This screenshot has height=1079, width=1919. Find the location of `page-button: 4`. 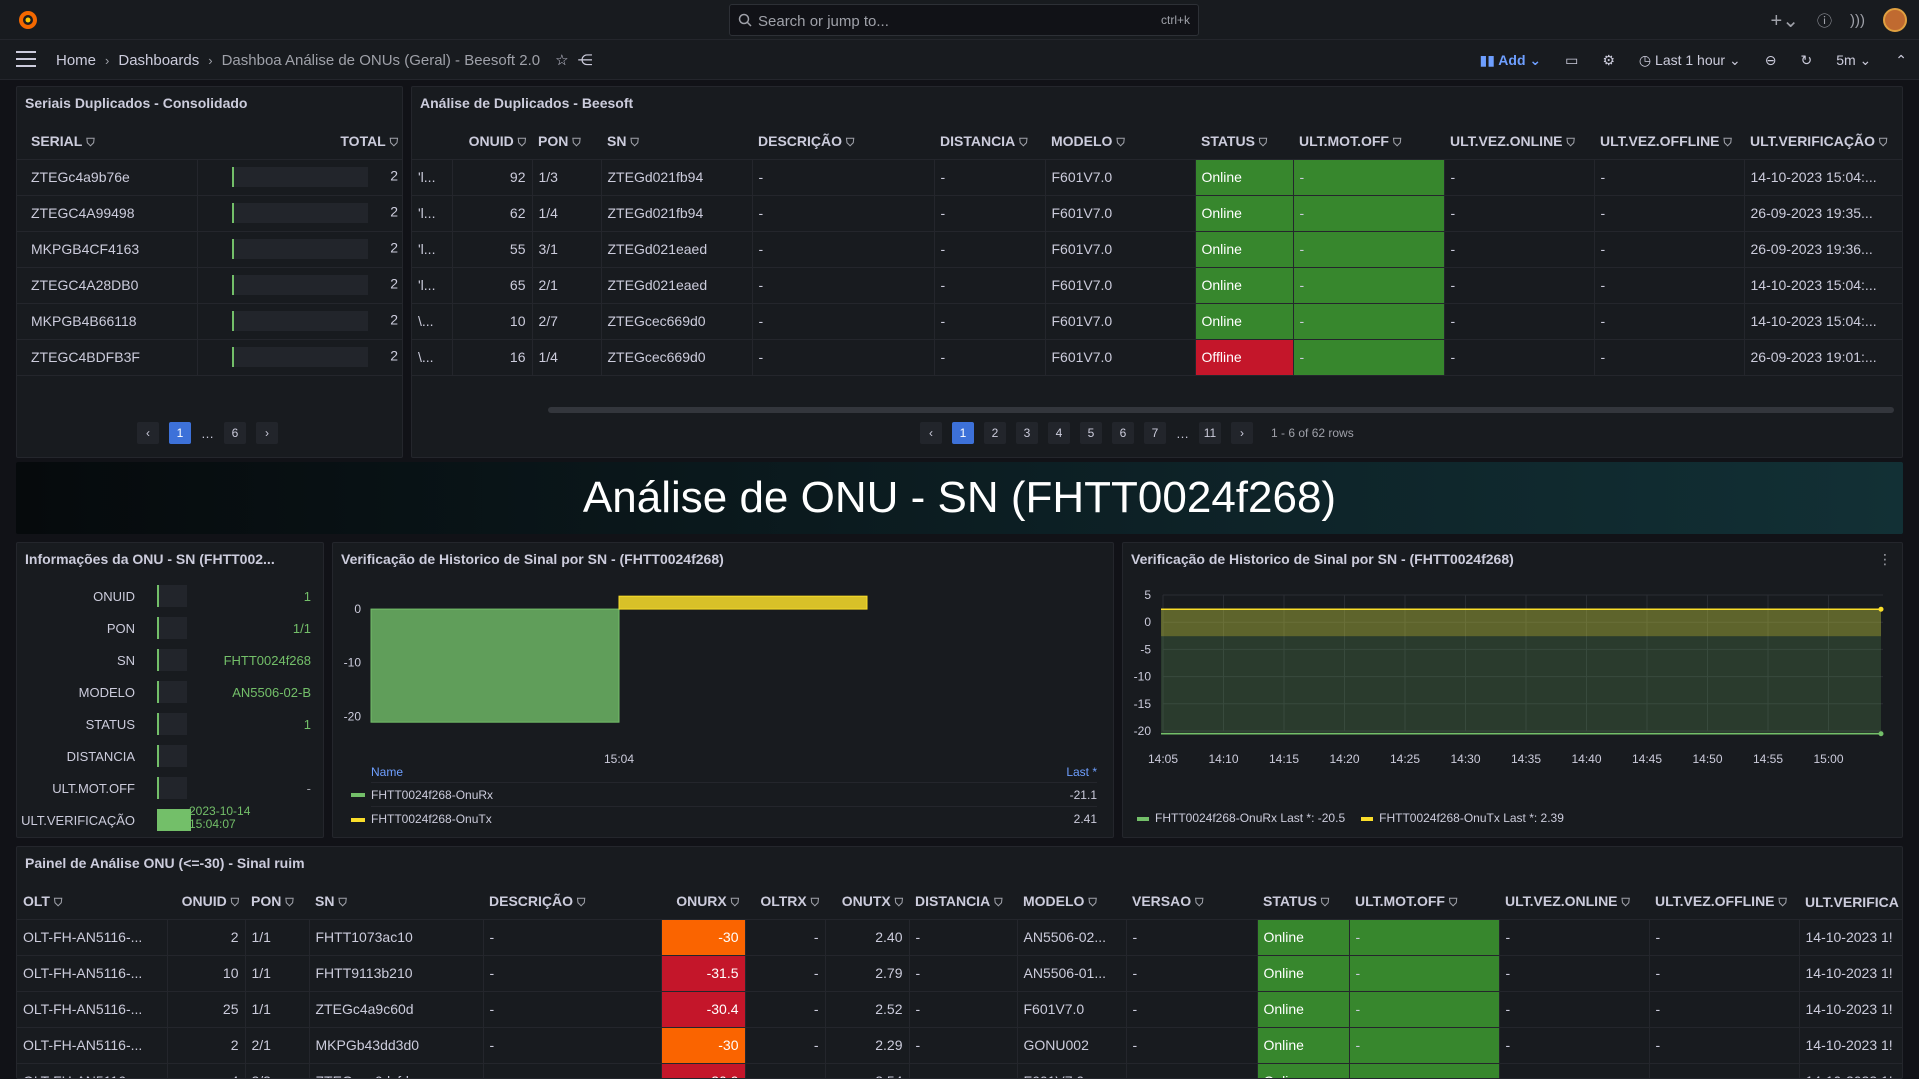

page-button: 4 is located at coordinates (1059, 433).